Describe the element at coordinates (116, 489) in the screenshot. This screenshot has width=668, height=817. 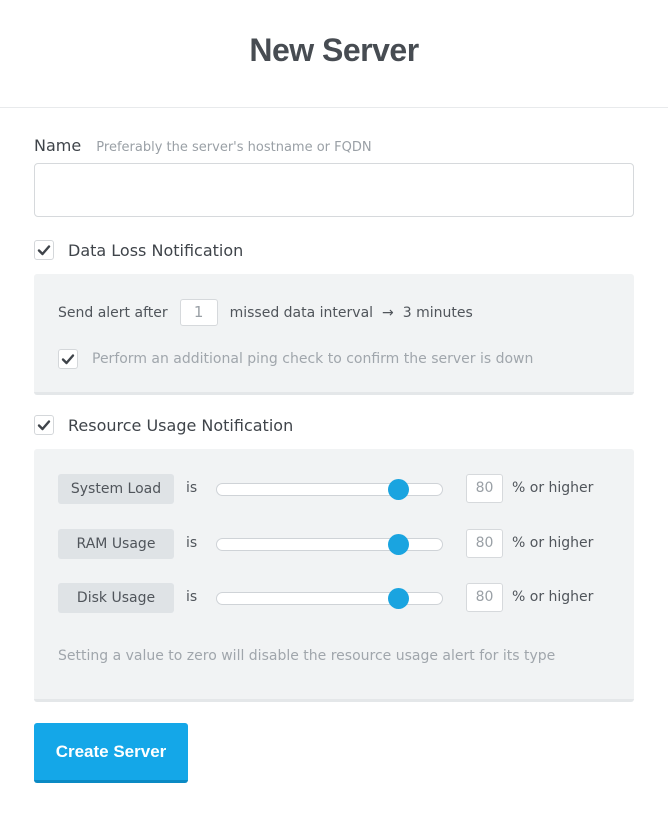
I see `resource-badge: System Load` at that location.